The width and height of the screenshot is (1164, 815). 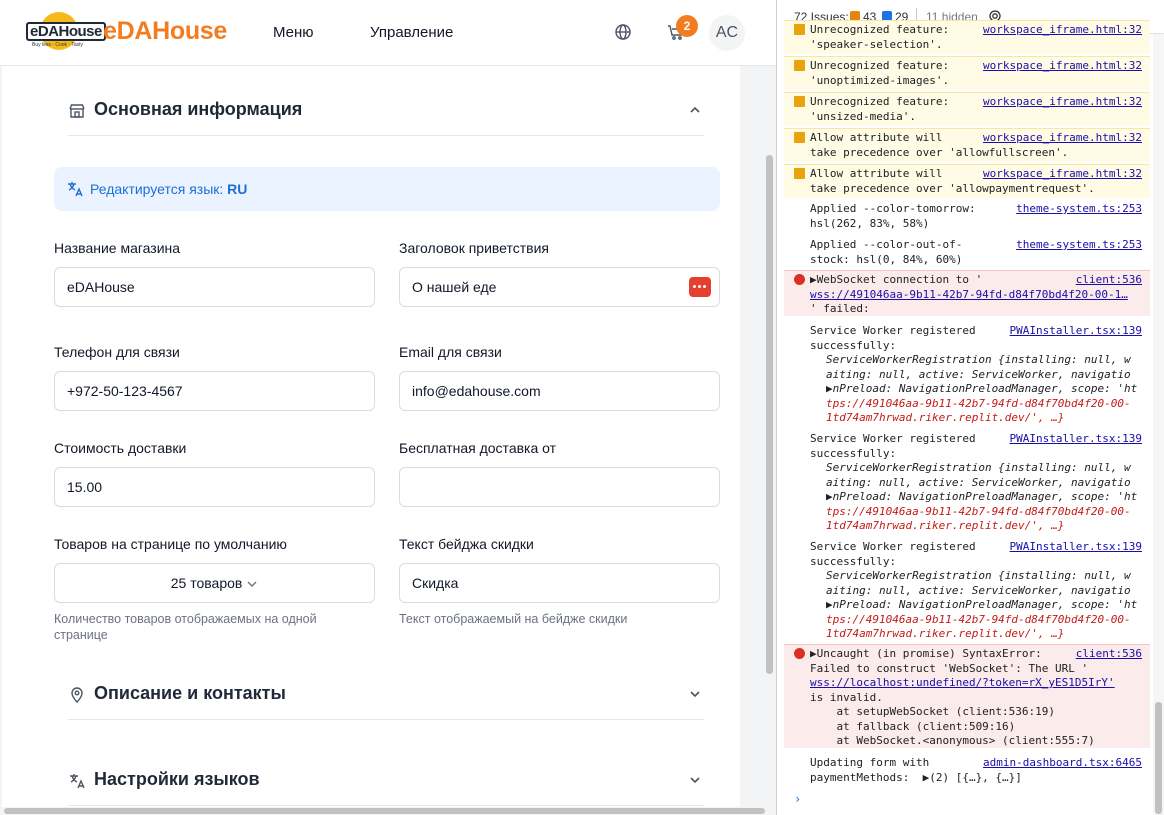 What do you see at coordinates (177, 779) in the screenshot?
I see `section-langs-title: Настройки языков` at bounding box center [177, 779].